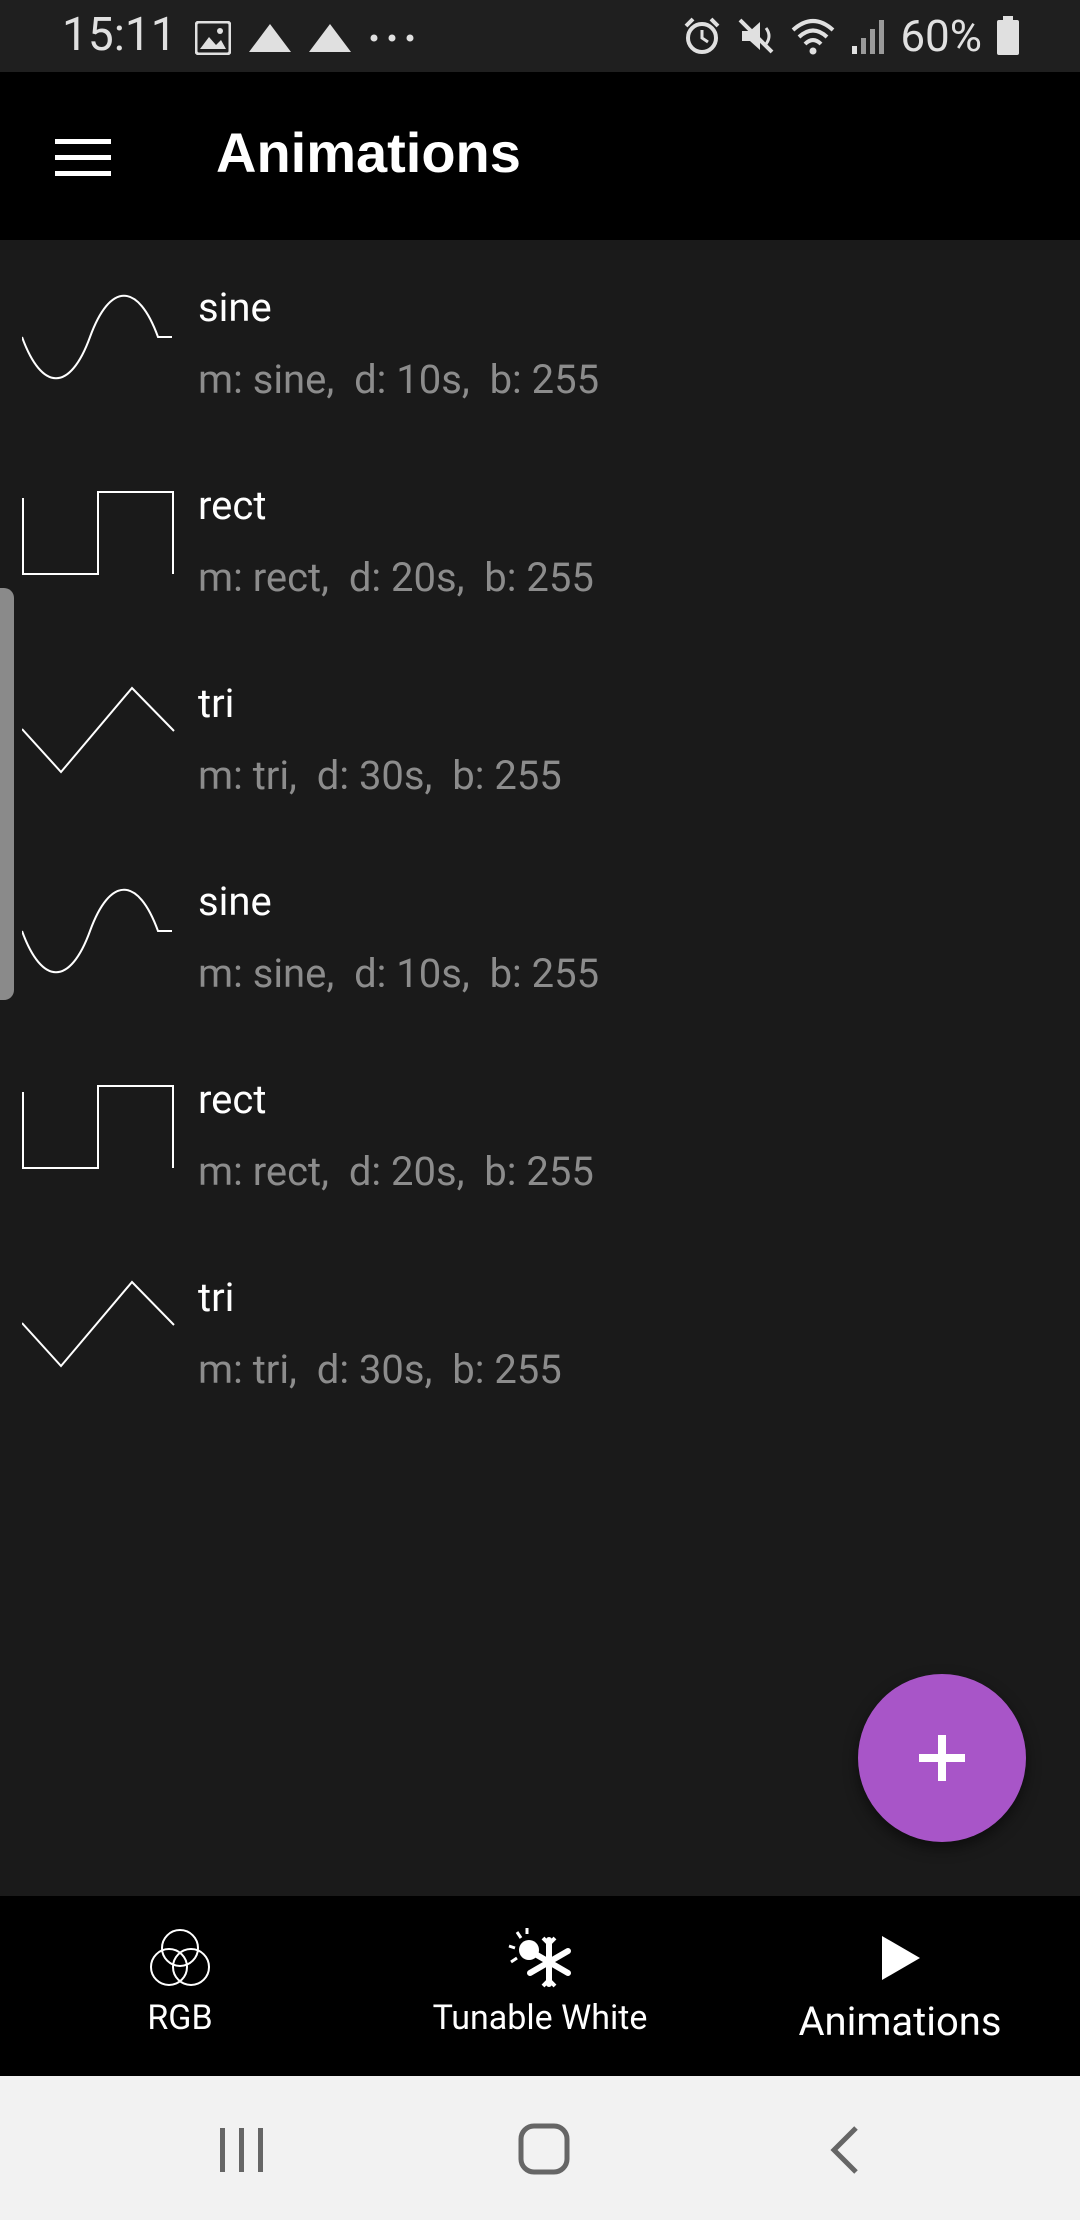  I want to click on battery-icon, so click(1008, 35).